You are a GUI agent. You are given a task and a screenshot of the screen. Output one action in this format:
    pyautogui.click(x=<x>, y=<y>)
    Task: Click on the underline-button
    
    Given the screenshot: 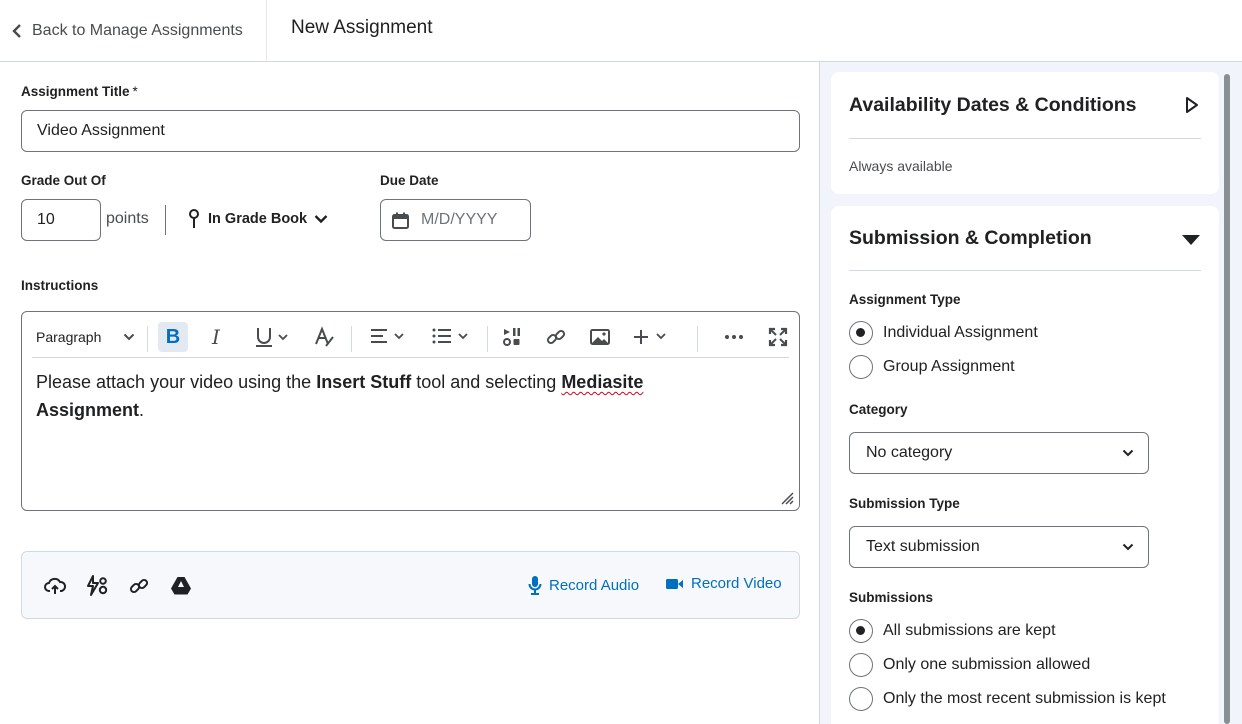 What is the action you would take?
    pyautogui.click(x=273, y=337)
    